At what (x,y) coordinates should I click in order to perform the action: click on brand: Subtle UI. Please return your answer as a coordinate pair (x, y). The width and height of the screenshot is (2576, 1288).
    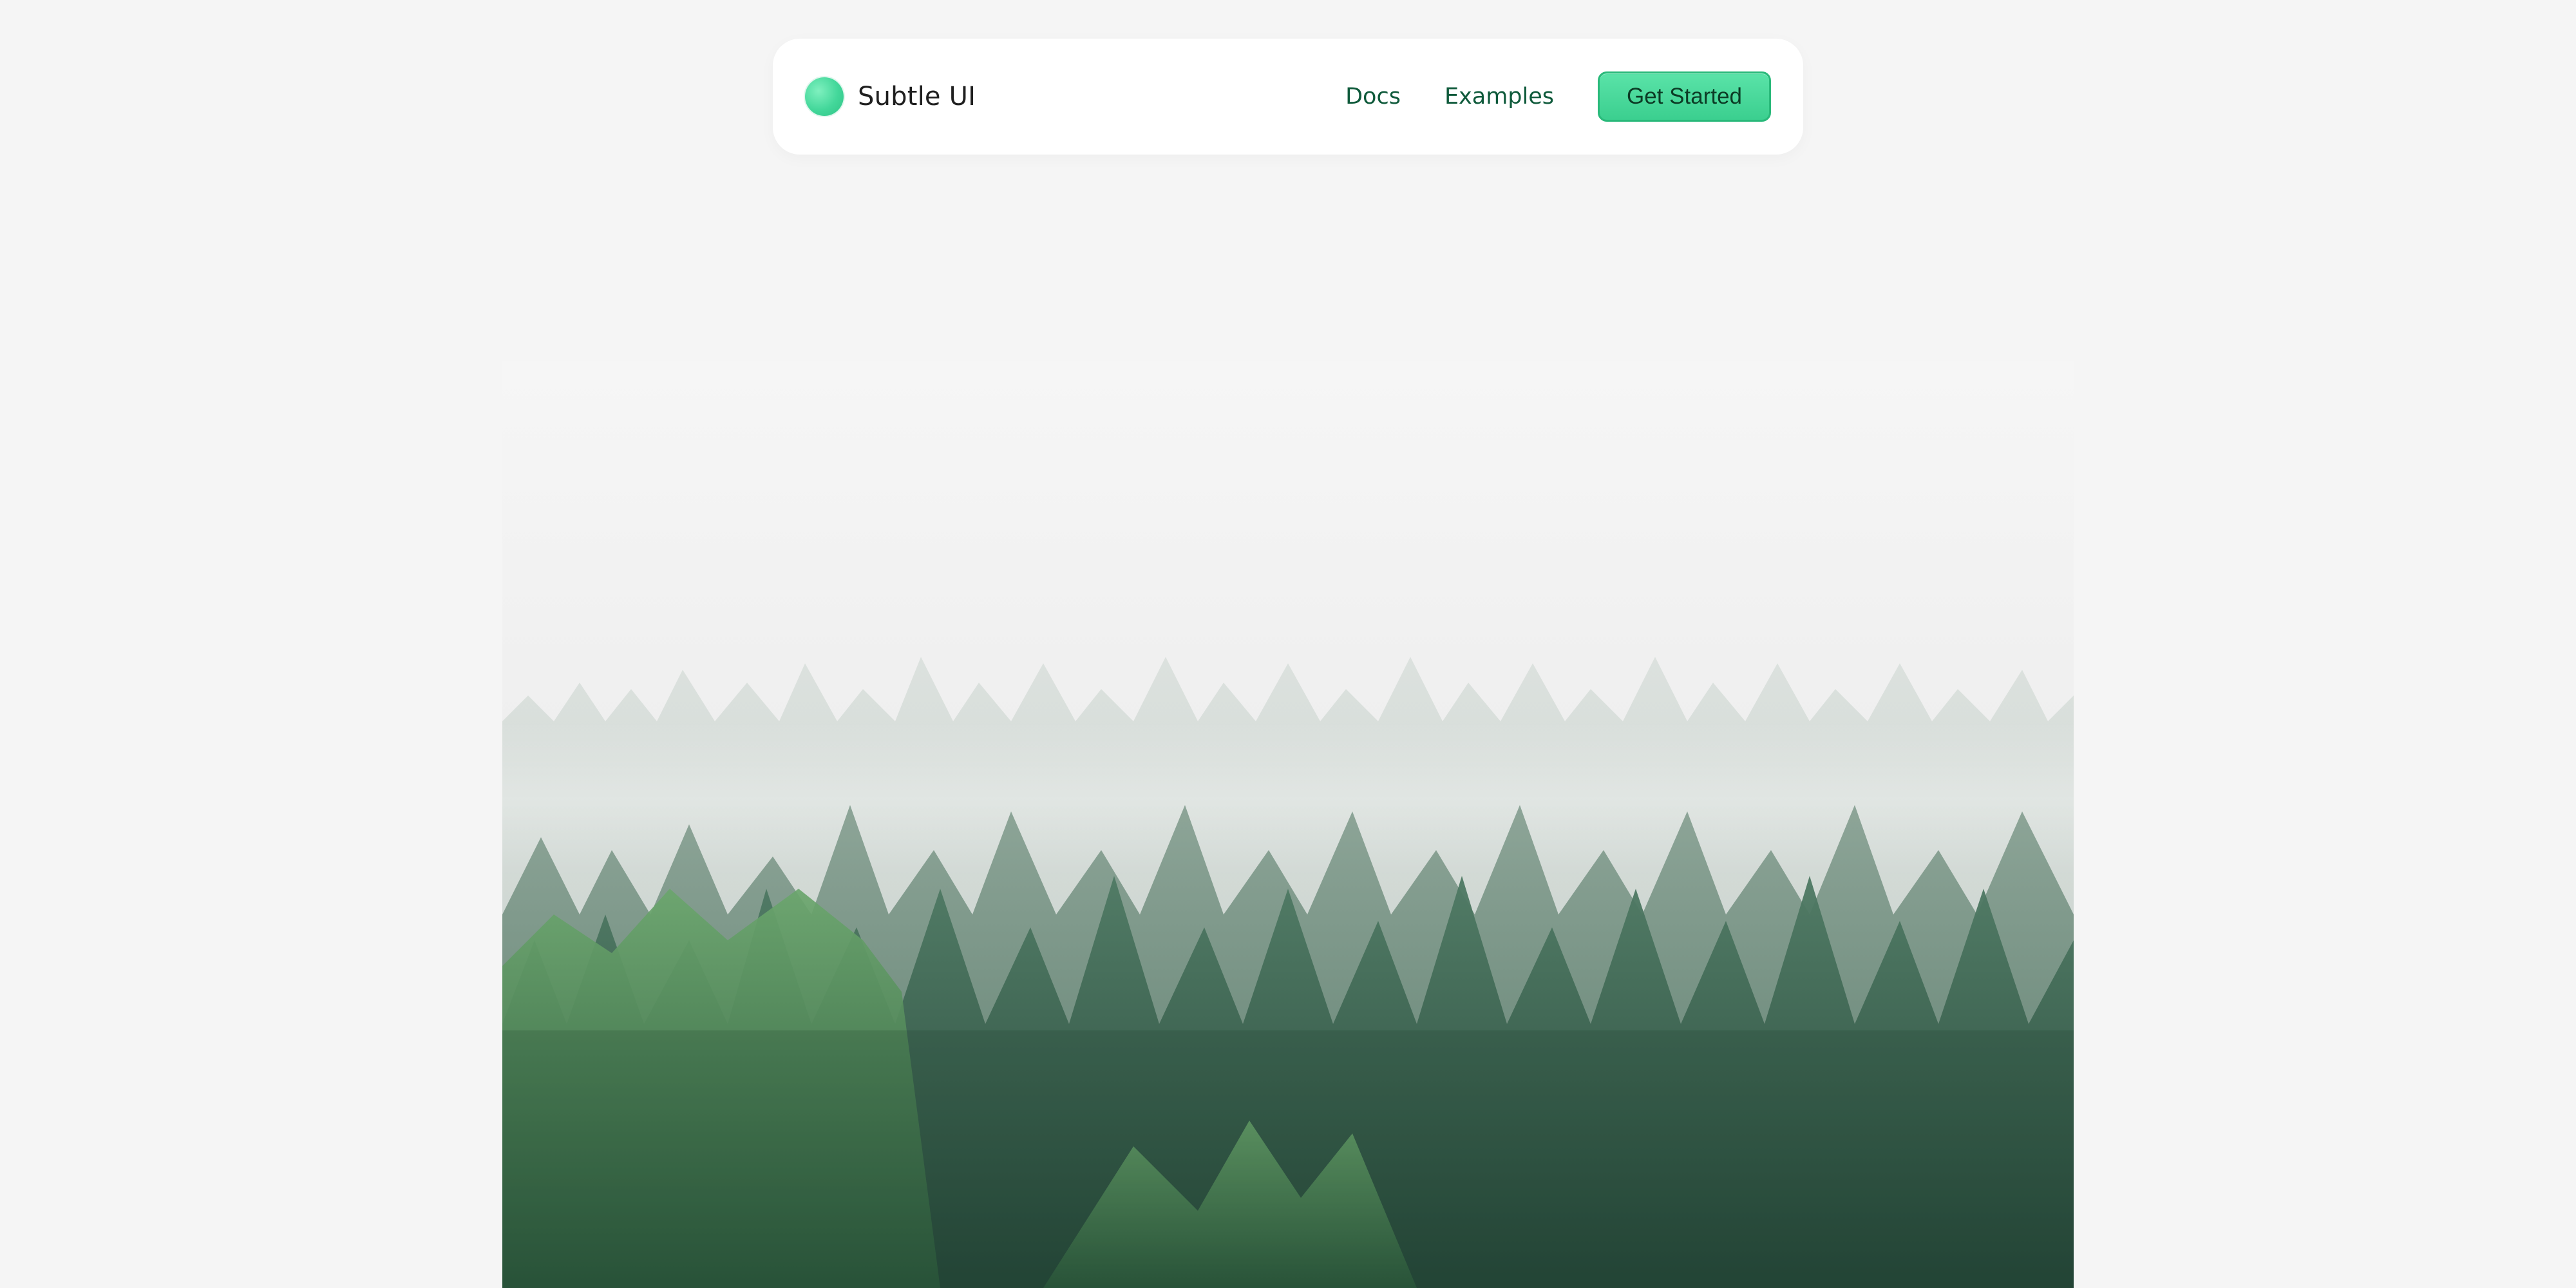
    Looking at the image, I should click on (890, 96).